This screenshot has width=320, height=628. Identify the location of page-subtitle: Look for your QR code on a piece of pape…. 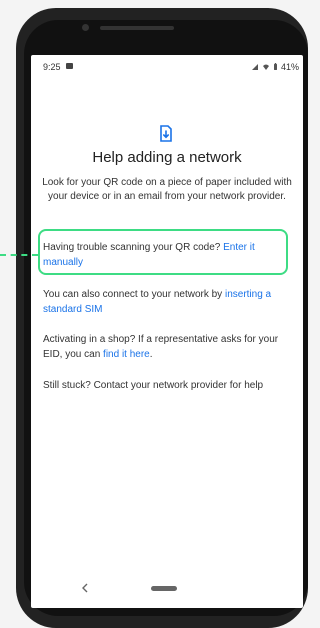
(167, 189).